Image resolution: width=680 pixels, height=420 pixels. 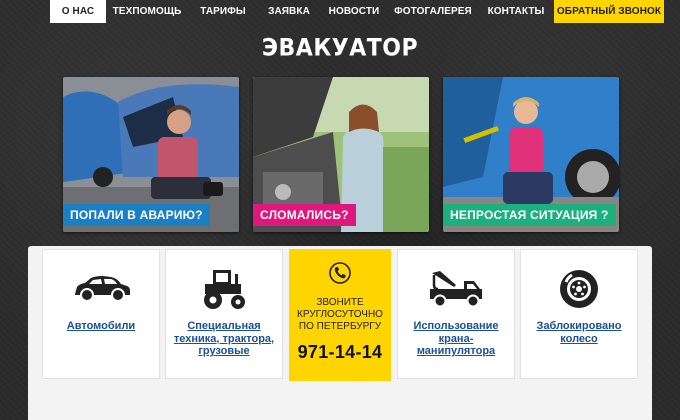 What do you see at coordinates (304, 215) in the screenshot?
I see `card-label-breakdown: СЛОМАЛИСЬ?` at bounding box center [304, 215].